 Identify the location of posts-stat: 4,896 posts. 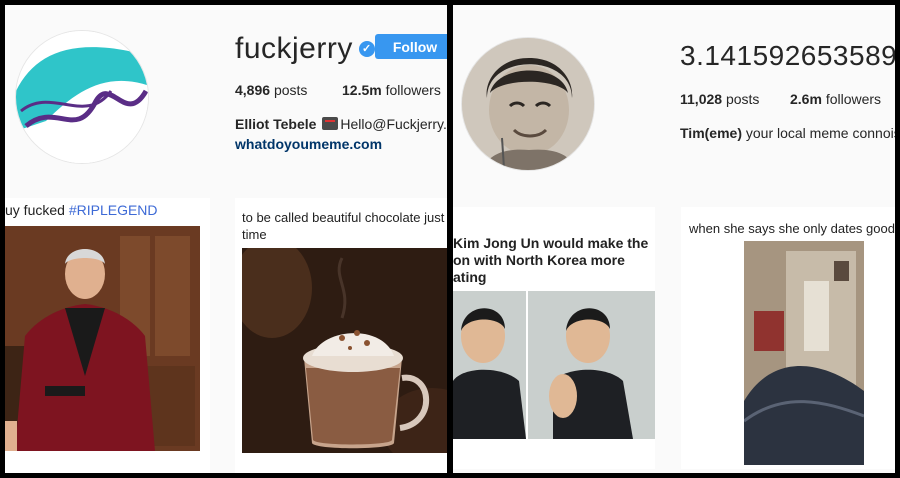
(271, 90).